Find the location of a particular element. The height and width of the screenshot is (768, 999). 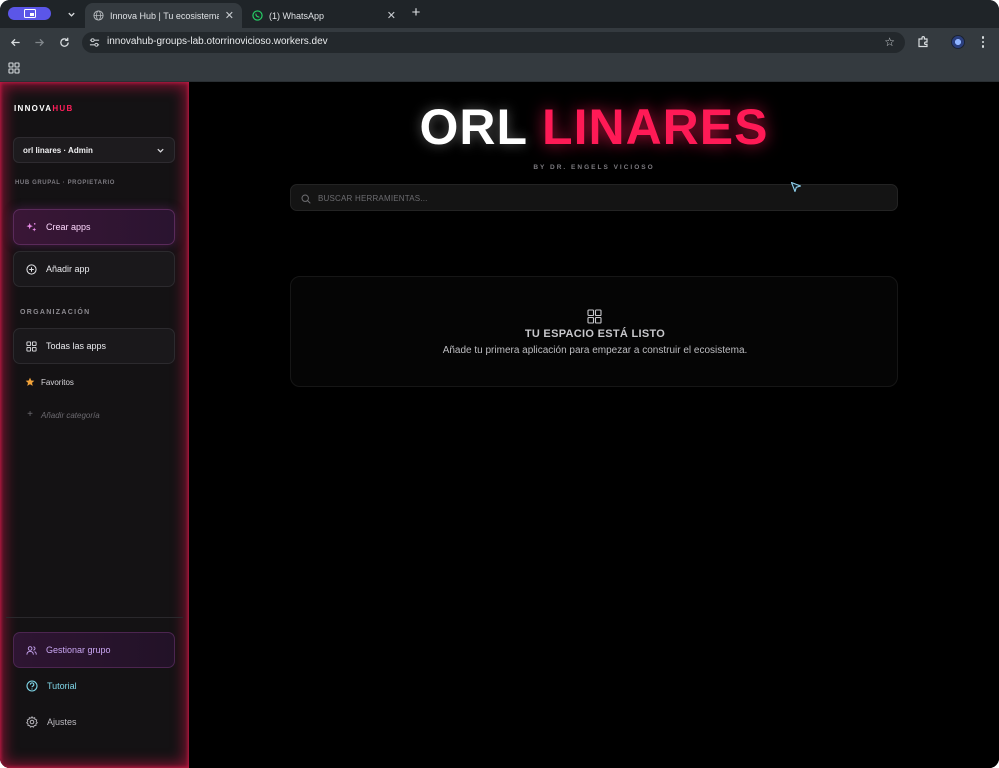

add-app-label: Añadir app is located at coordinates (68, 269).